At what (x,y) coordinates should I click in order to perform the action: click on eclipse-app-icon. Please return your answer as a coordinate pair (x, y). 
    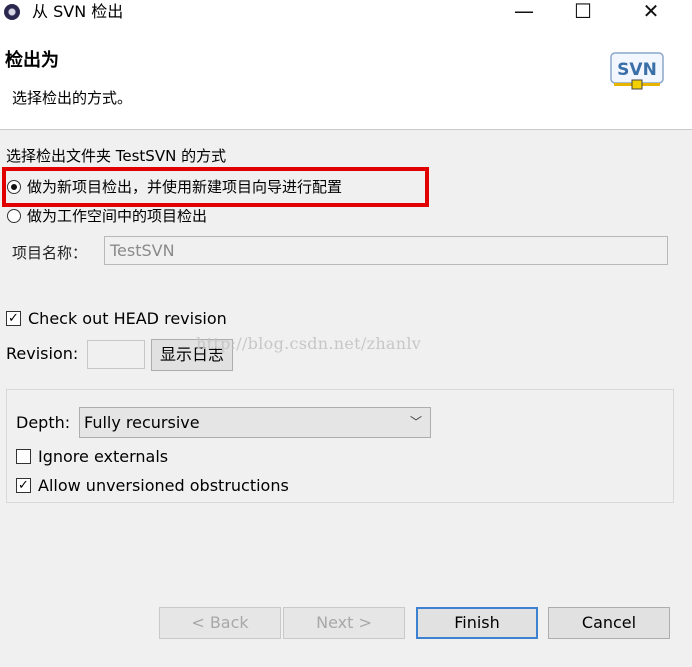
    Looking at the image, I should click on (12, 12).